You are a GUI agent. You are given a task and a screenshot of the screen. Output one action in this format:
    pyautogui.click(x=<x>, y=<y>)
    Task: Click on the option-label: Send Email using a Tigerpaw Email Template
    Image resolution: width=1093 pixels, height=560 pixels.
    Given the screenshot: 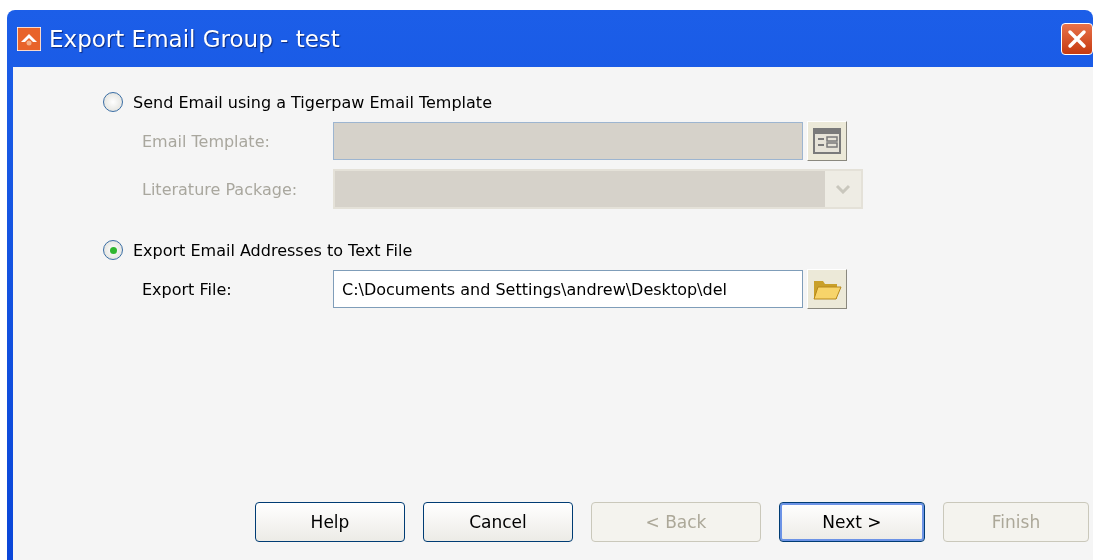 What is the action you would take?
    pyautogui.click(x=312, y=102)
    